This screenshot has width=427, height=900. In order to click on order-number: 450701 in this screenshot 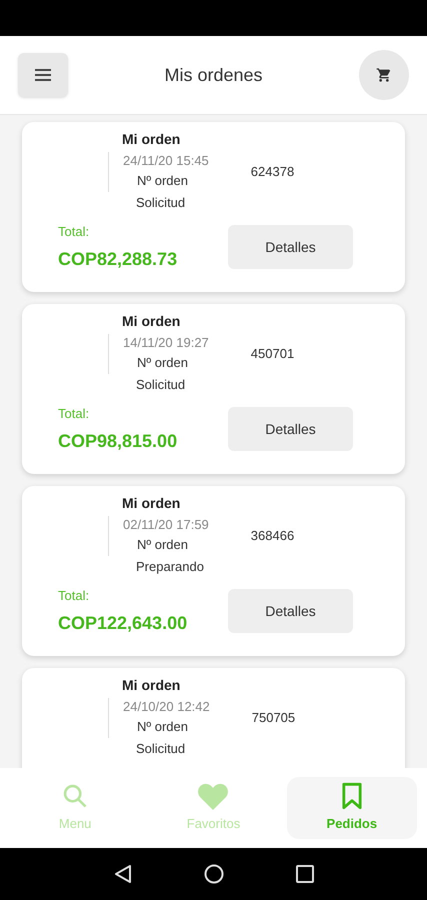, I will do `click(272, 354)`.